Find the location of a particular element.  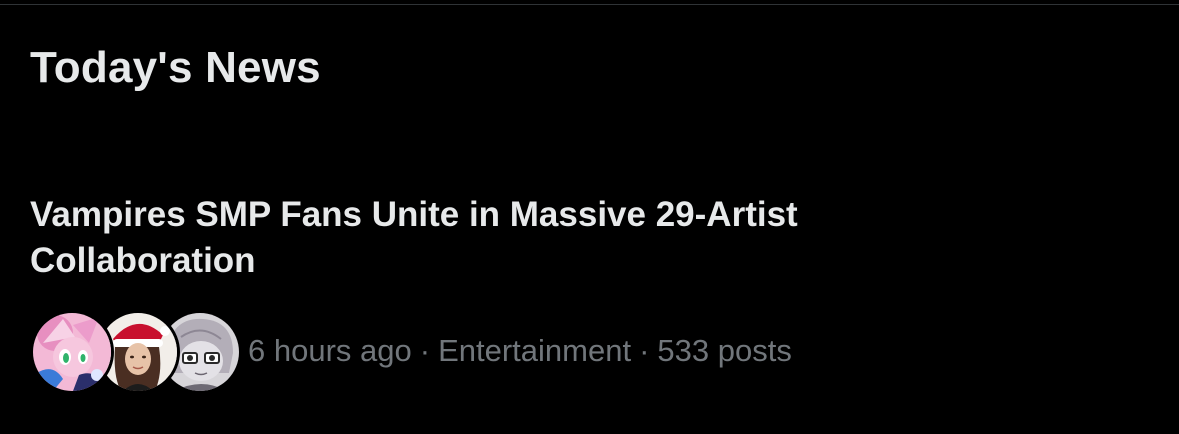

news-post-count: 533 posts is located at coordinates (724, 350).